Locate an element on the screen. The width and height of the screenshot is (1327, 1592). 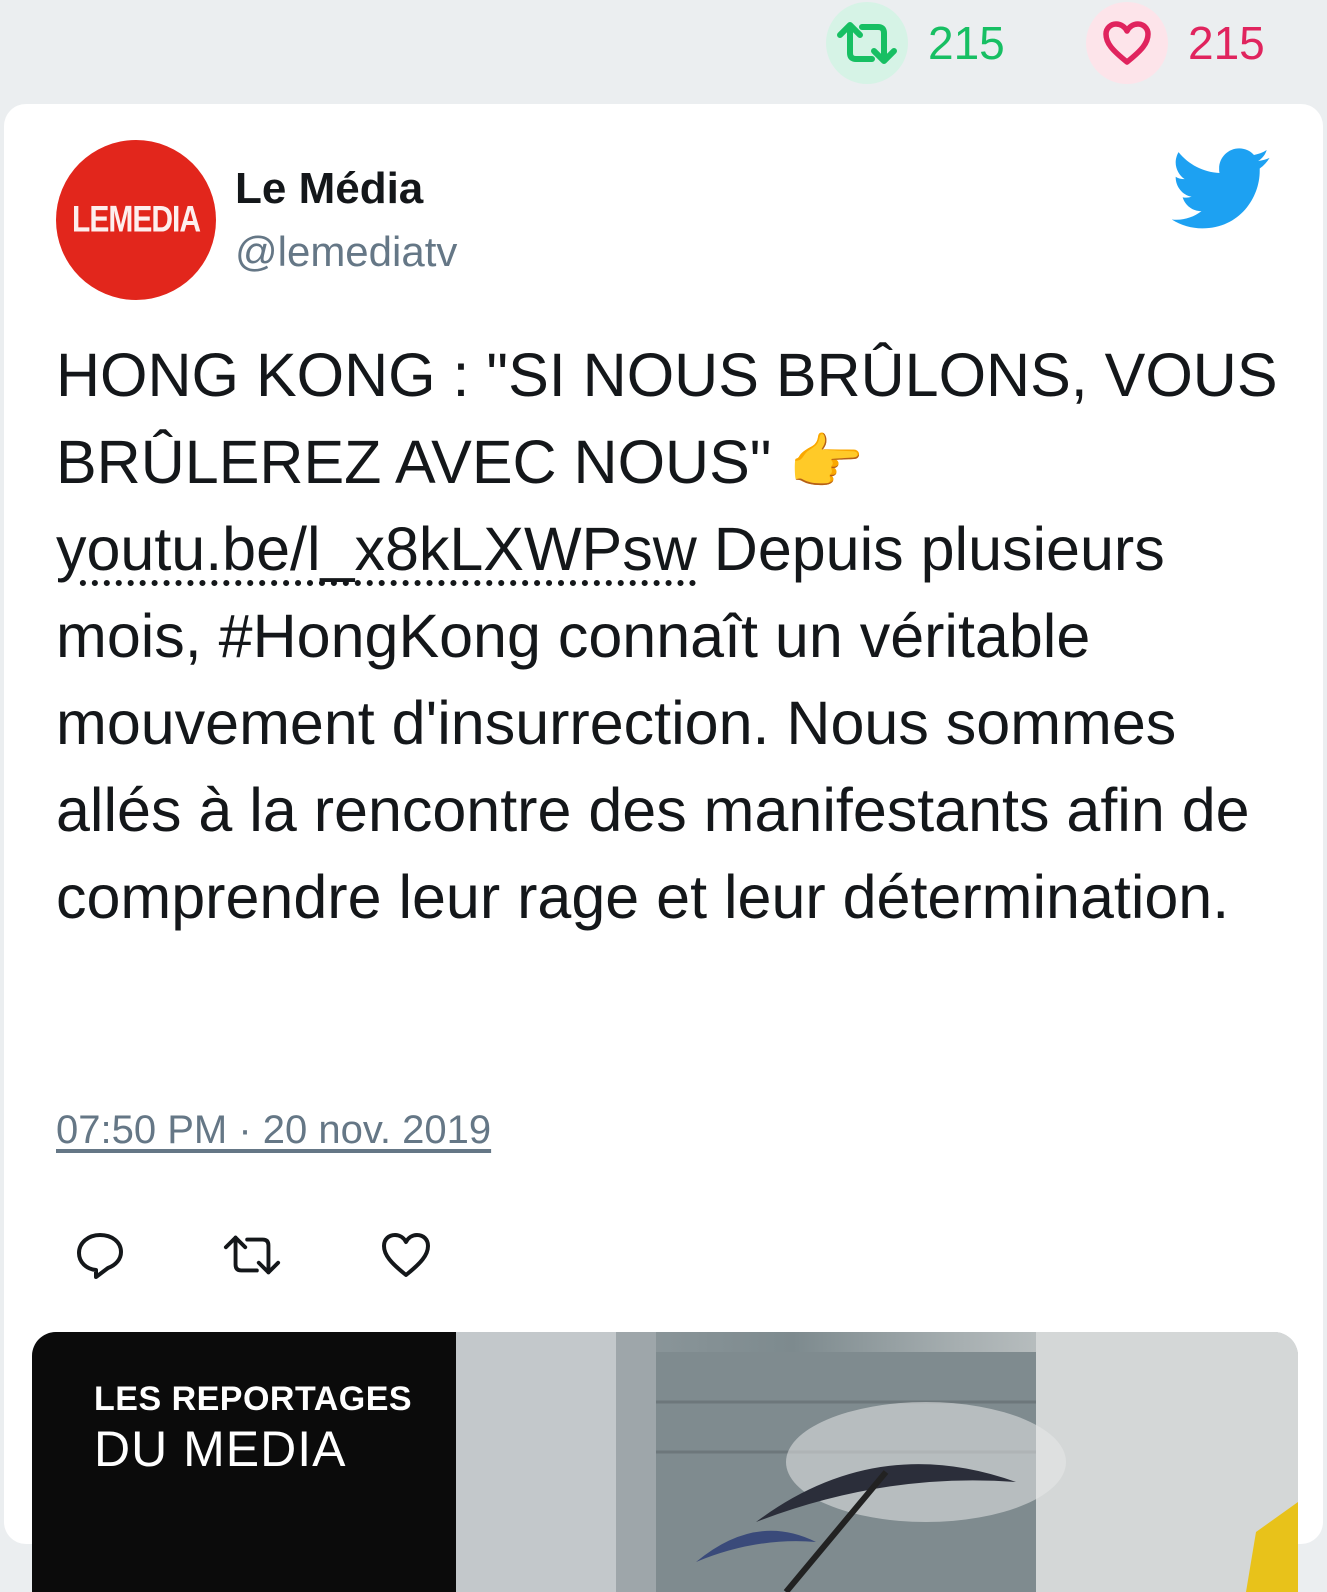
banner-title-line1: LES REPORTAGES is located at coordinates (253, 1399).